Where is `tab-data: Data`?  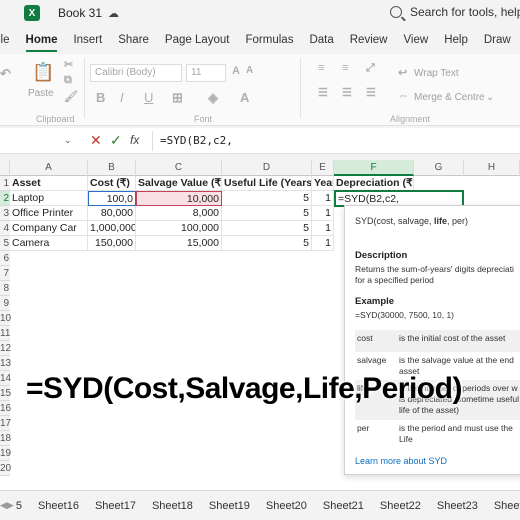
tab-data: Data is located at coordinates (321, 40).